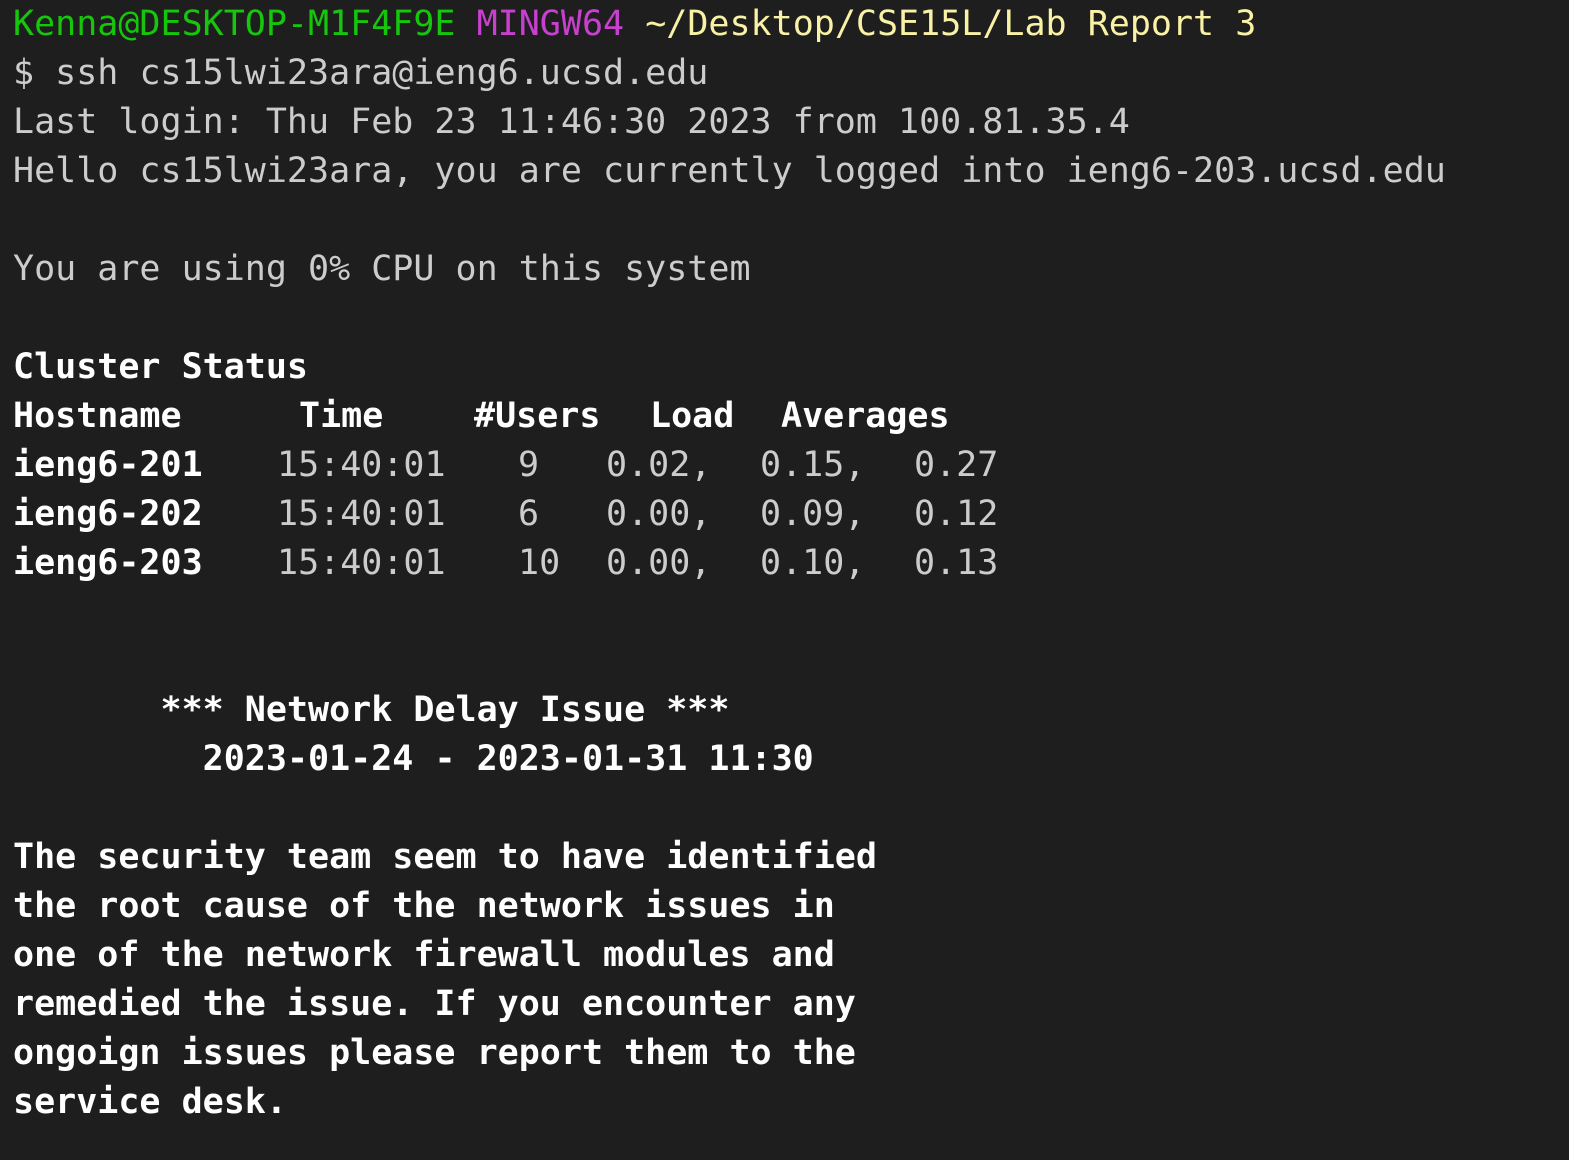  Describe the element at coordinates (434, 1004) in the screenshot. I see `notice-body-line: remedied the issue. If you encounter any` at that location.